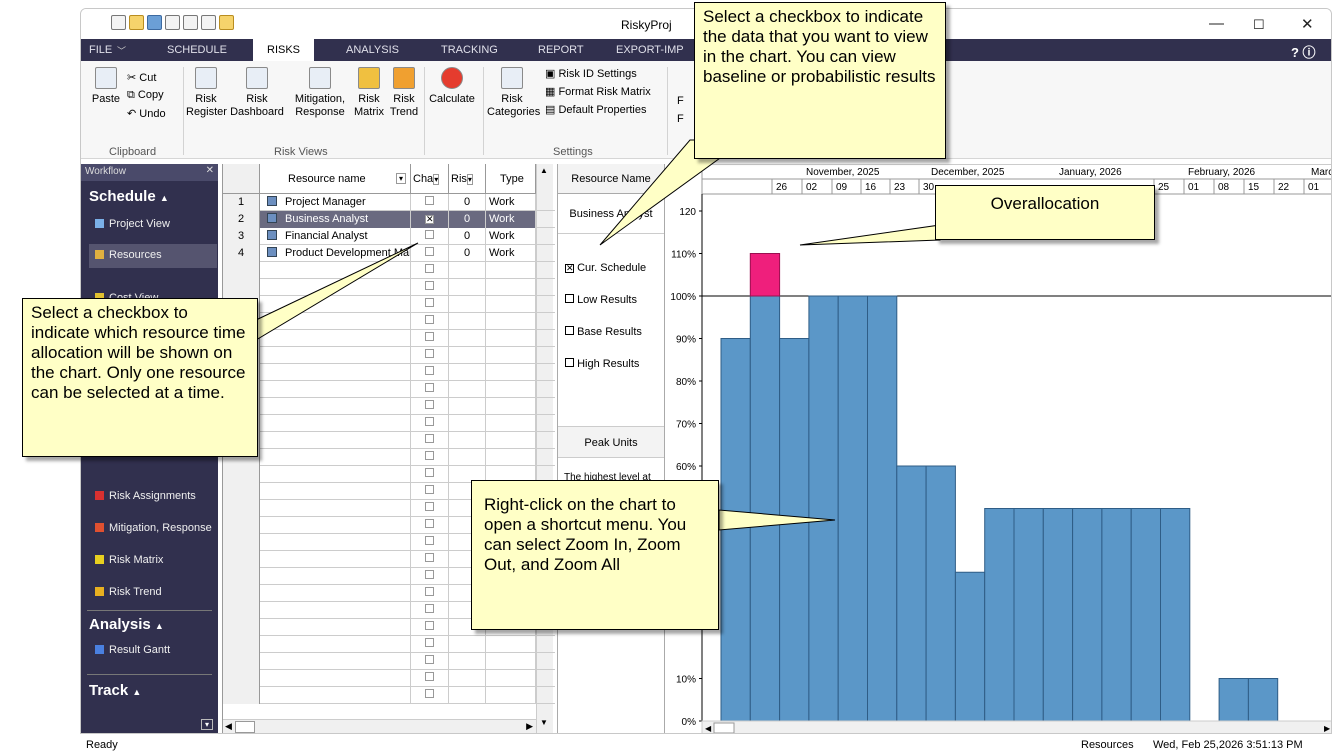 This screenshot has width=1338, height=752. Describe the element at coordinates (389, 236) in the screenshot. I see `table-row: 3 Financial Analyst 0 Work` at that location.